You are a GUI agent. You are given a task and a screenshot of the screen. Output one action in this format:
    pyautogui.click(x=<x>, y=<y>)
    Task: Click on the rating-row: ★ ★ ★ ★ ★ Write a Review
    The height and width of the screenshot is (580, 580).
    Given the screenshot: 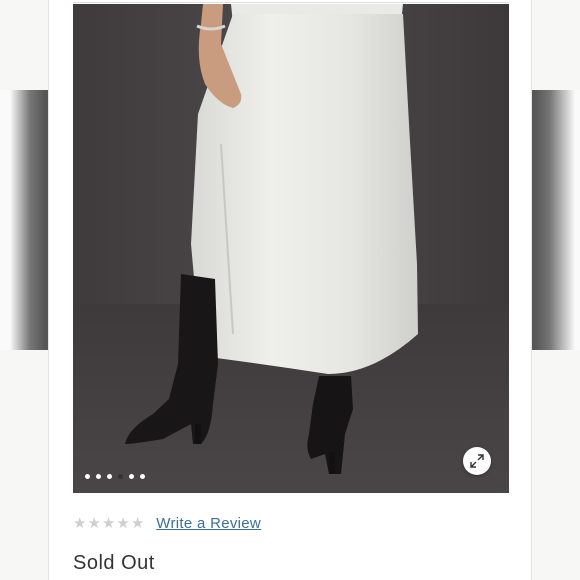 What is the action you would take?
    pyautogui.click(x=167, y=523)
    